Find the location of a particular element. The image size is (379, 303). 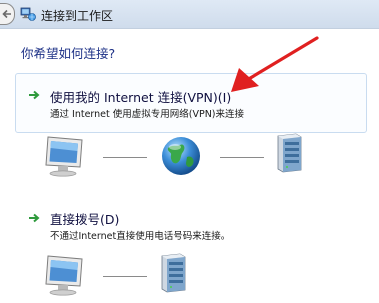

red-annotation-arrow is located at coordinates (275, 64).